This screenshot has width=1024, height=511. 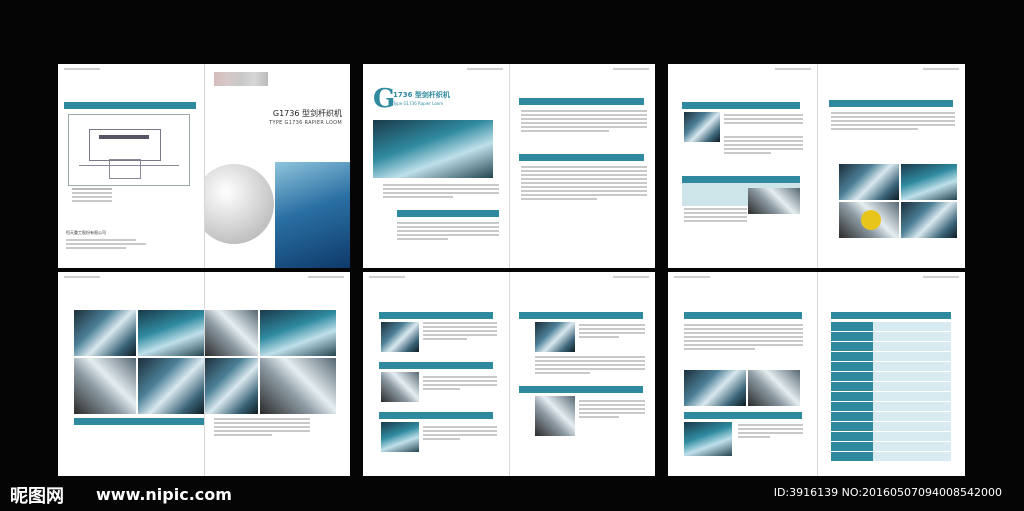 What do you see at coordinates (887, 492) in the screenshot?
I see `watermark-id: ID:3916139 NO:20160507094008542000` at bounding box center [887, 492].